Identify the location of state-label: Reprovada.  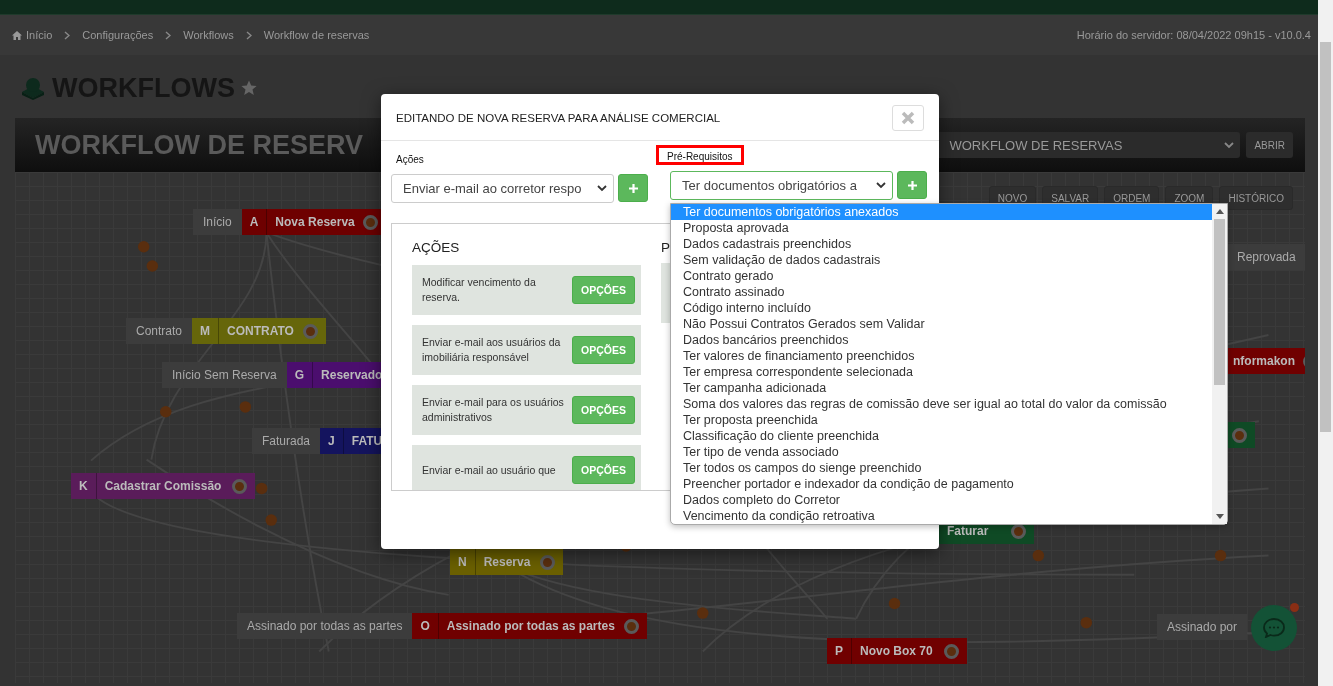
(1266, 257).